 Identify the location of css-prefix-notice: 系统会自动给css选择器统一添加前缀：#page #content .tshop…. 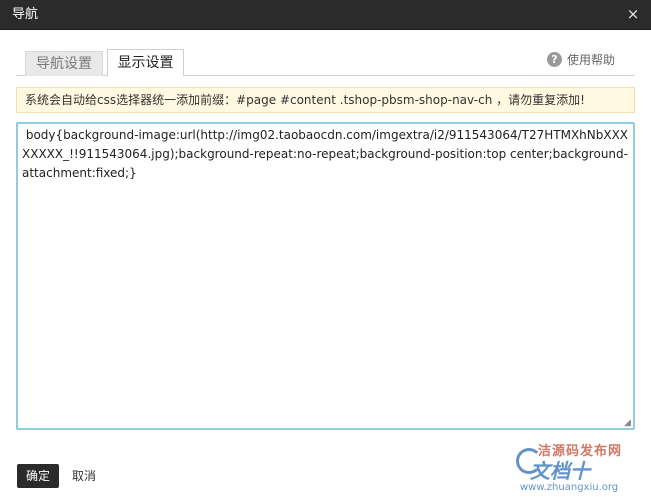
(325, 100).